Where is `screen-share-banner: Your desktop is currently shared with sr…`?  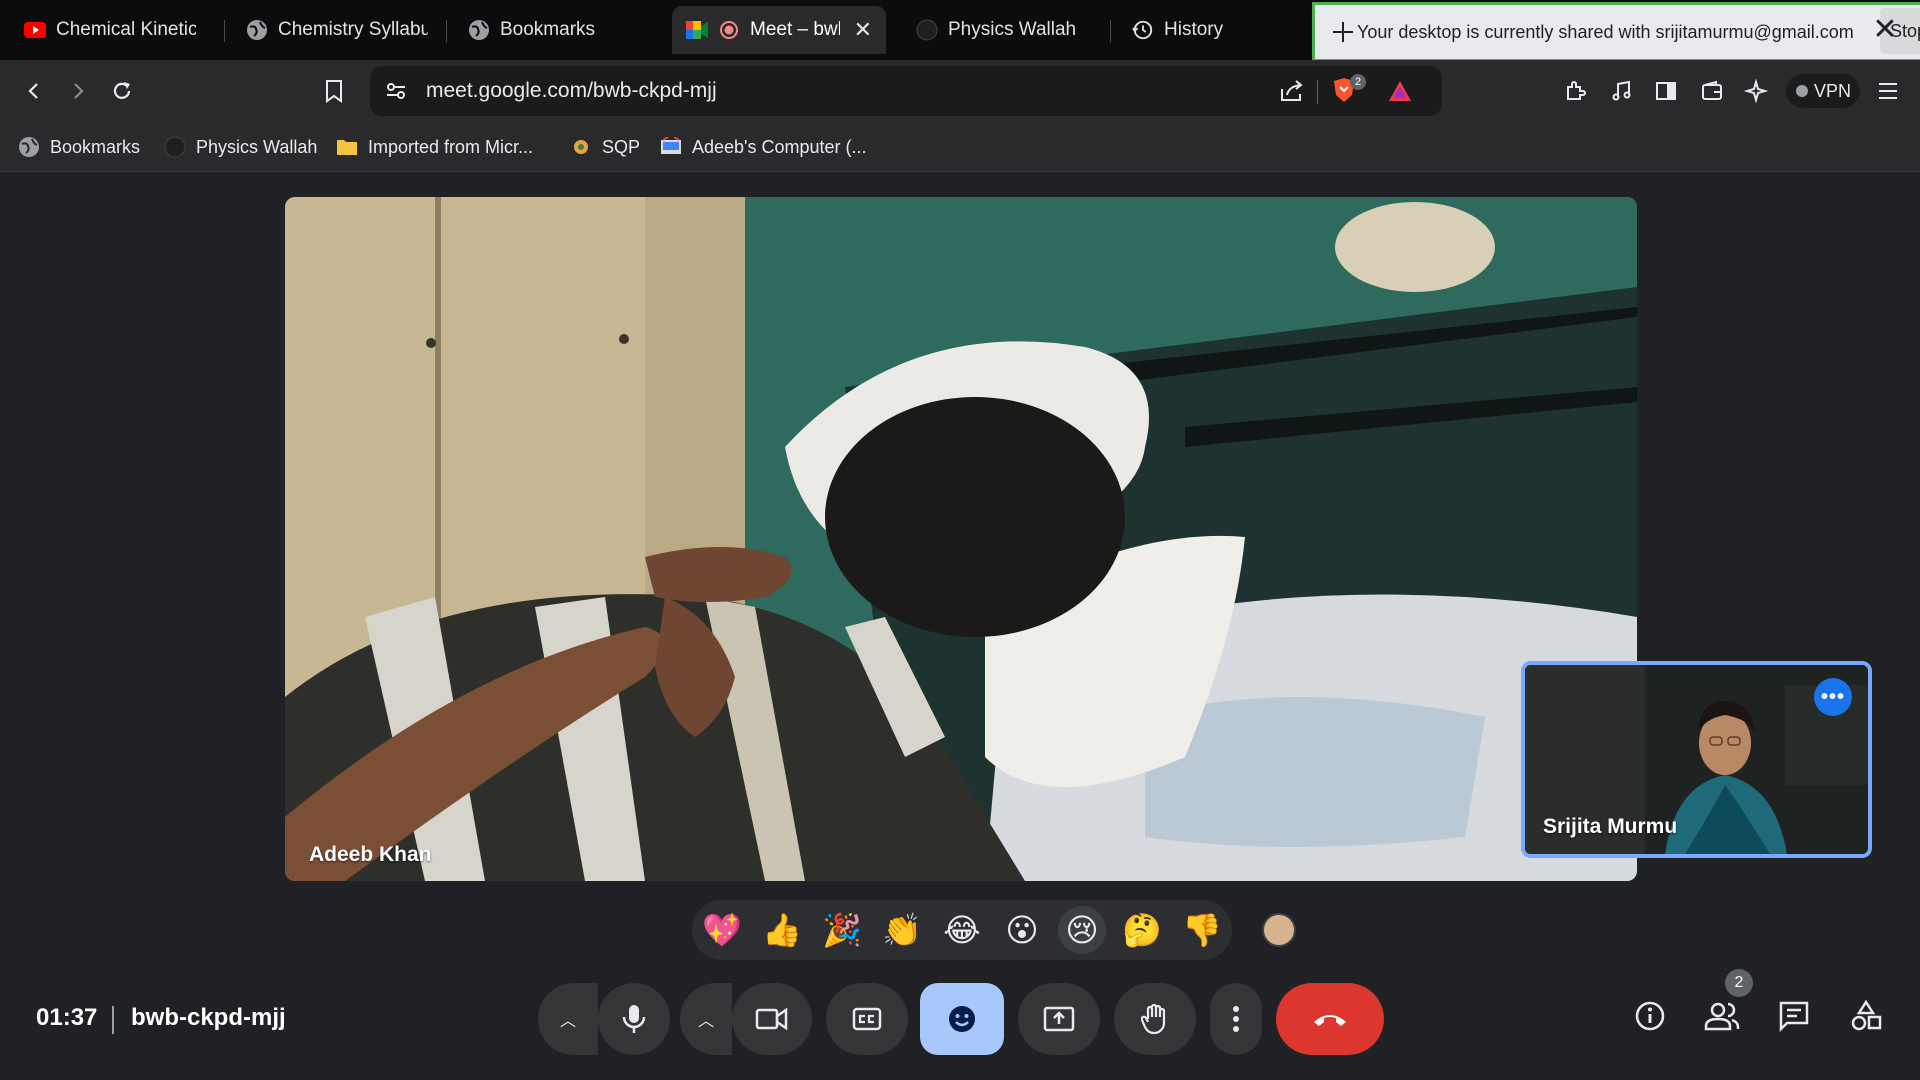 screen-share-banner: Your desktop is currently shared with sr… is located at coordinates (1616, 32).